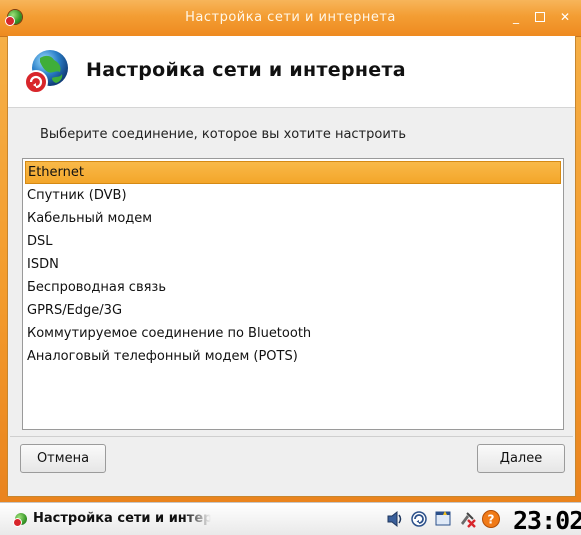 This screenshot has width=581, height=535. What do you see at coordinates (521, 458) in the screenshot?
I see `next-button: Далее` at bounding box center [521, 458].